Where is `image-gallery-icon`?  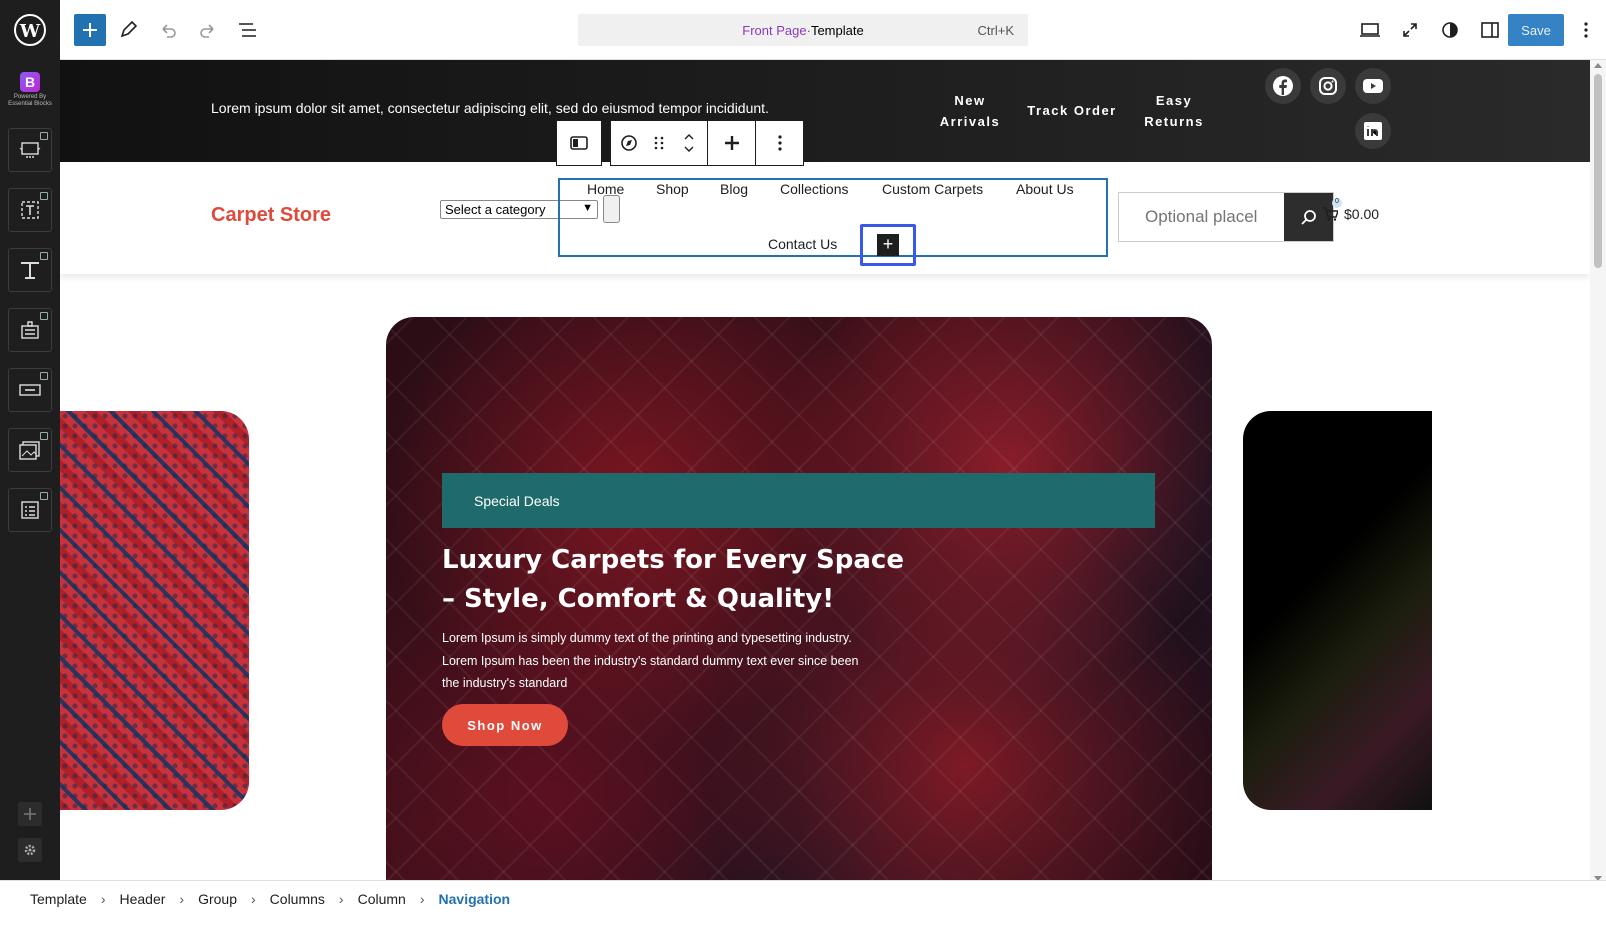 image-gallery-icon is located at coordinates (29, 450).